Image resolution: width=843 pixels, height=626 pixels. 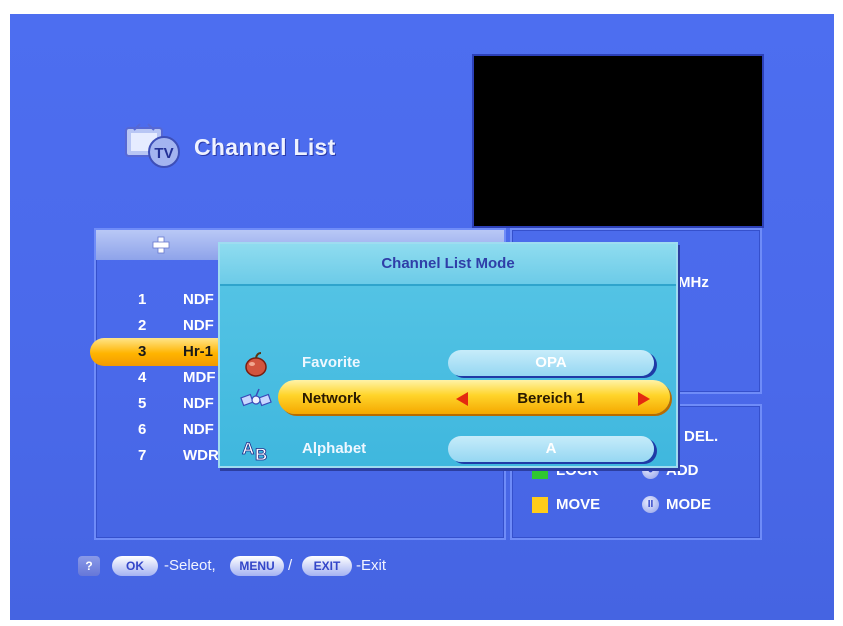 I want to click on ab-letters-icon: A B, so click(x=255, y=451).